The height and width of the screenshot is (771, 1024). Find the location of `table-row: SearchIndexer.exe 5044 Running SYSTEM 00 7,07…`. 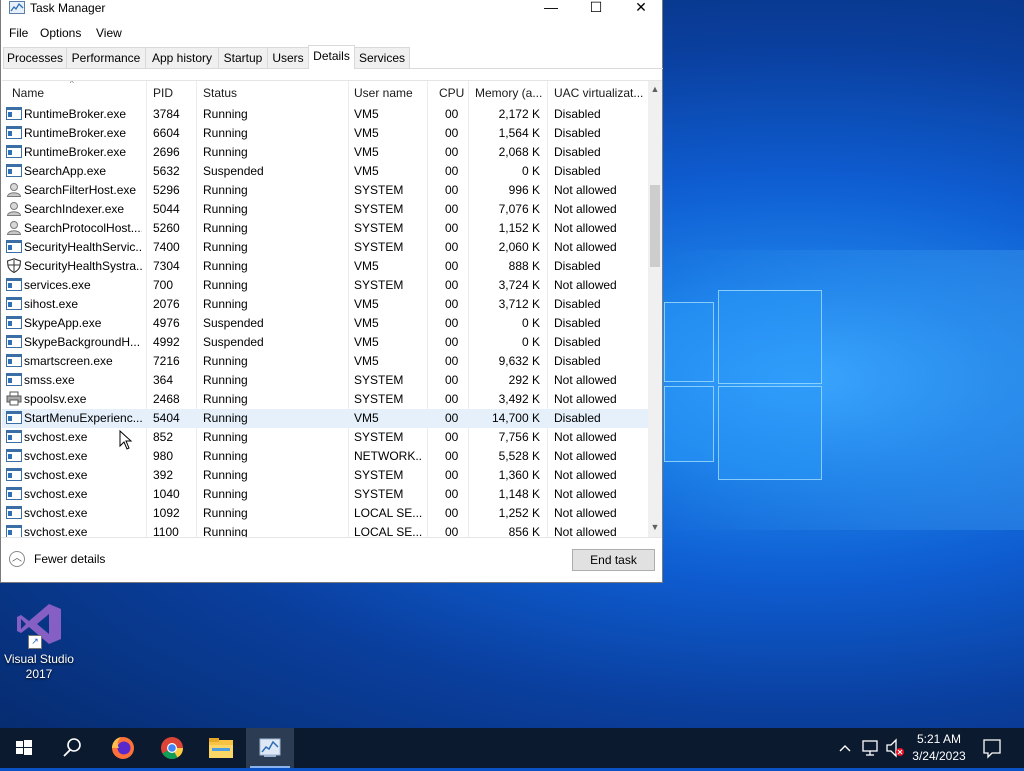

table-row: SearchIndexer.exe 5044 Running SYSTEM 00 7,07… is located at coordinates (325, 209).